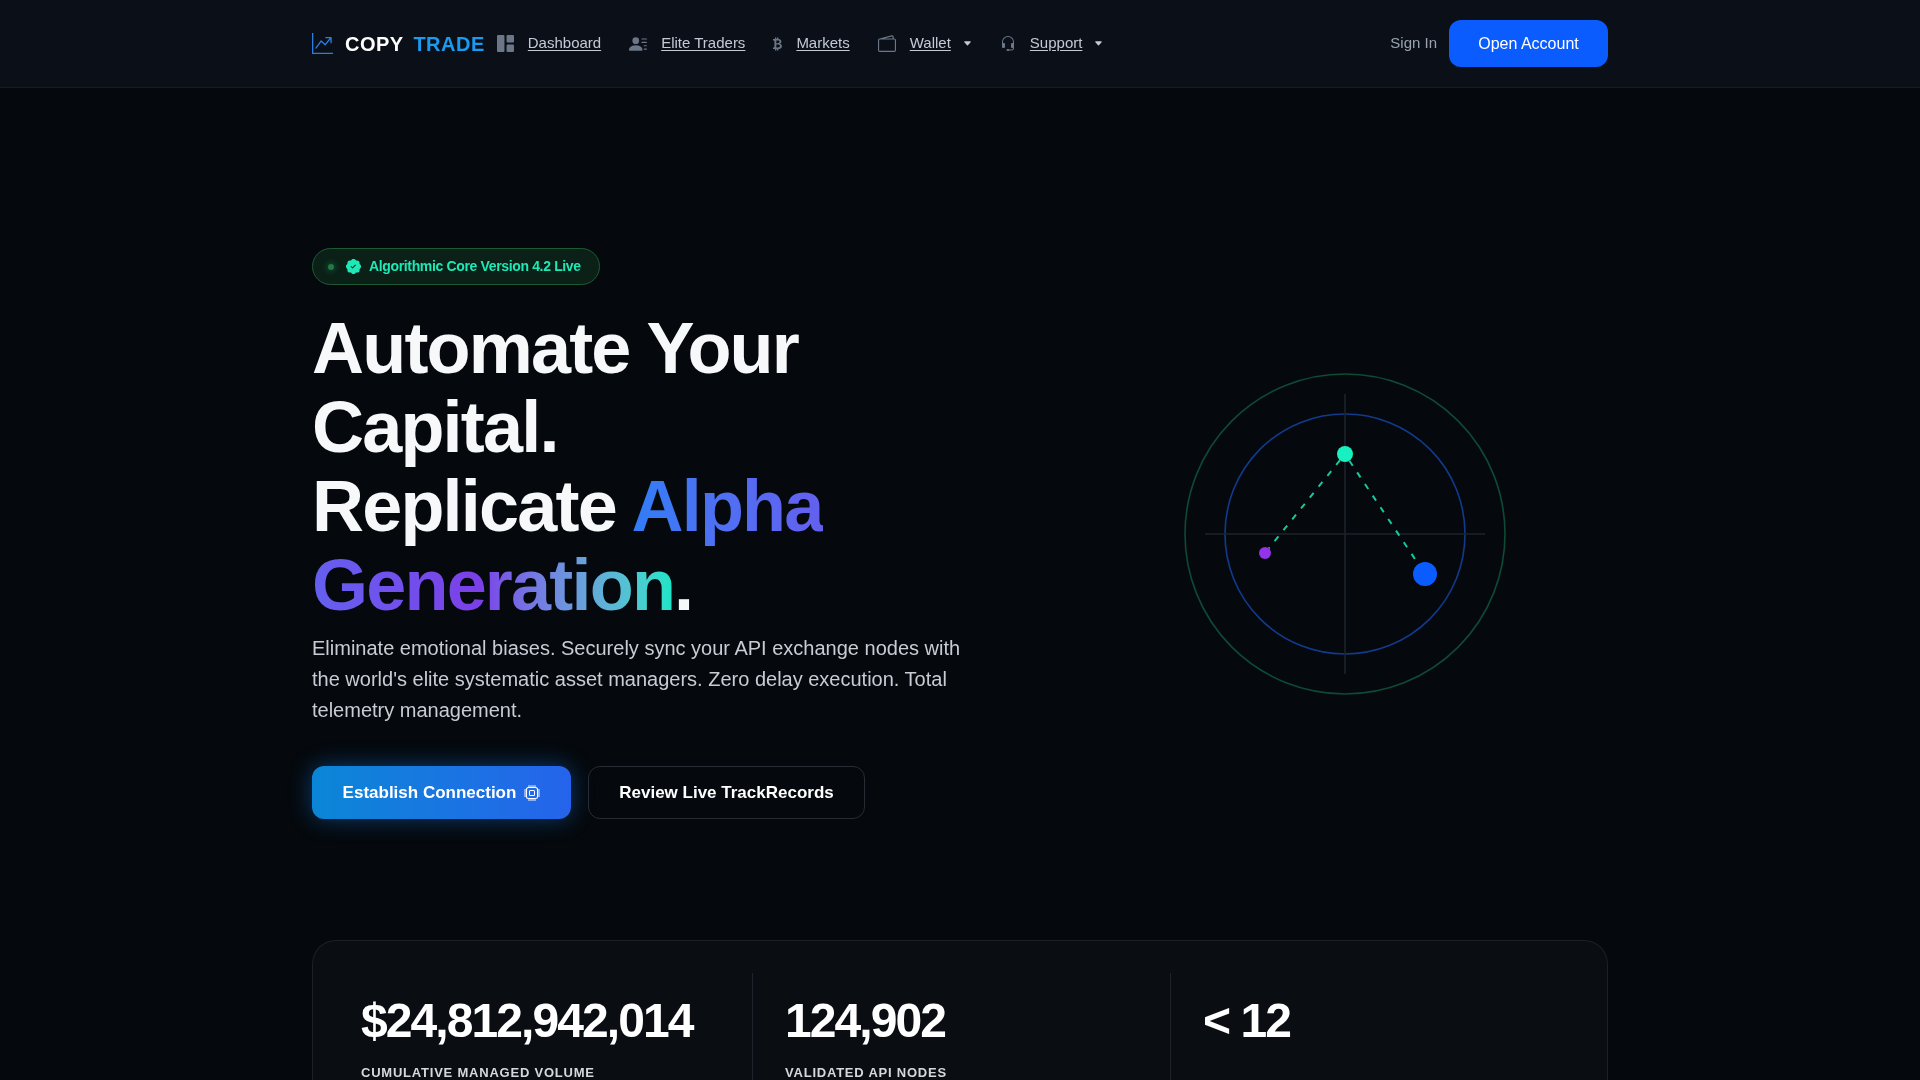  What do you see at coordinates (1528, 43) in the screenshot?
I see `open-account-button: Open Account` at bounding box center [1528, 43].